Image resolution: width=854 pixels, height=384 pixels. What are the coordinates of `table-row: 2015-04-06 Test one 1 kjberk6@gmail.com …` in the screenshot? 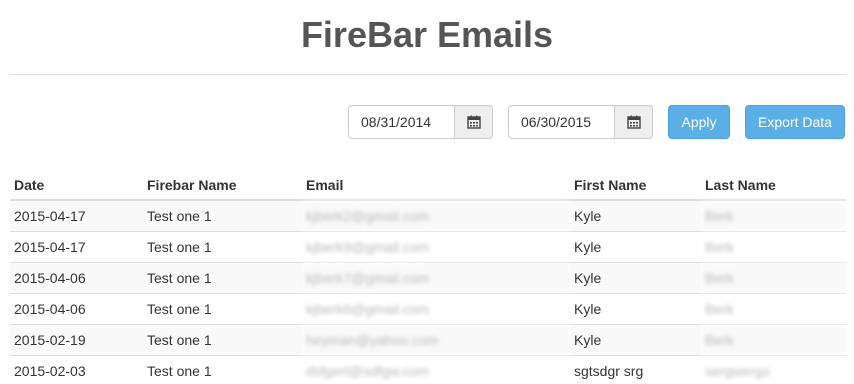 It's located at (428, 308).